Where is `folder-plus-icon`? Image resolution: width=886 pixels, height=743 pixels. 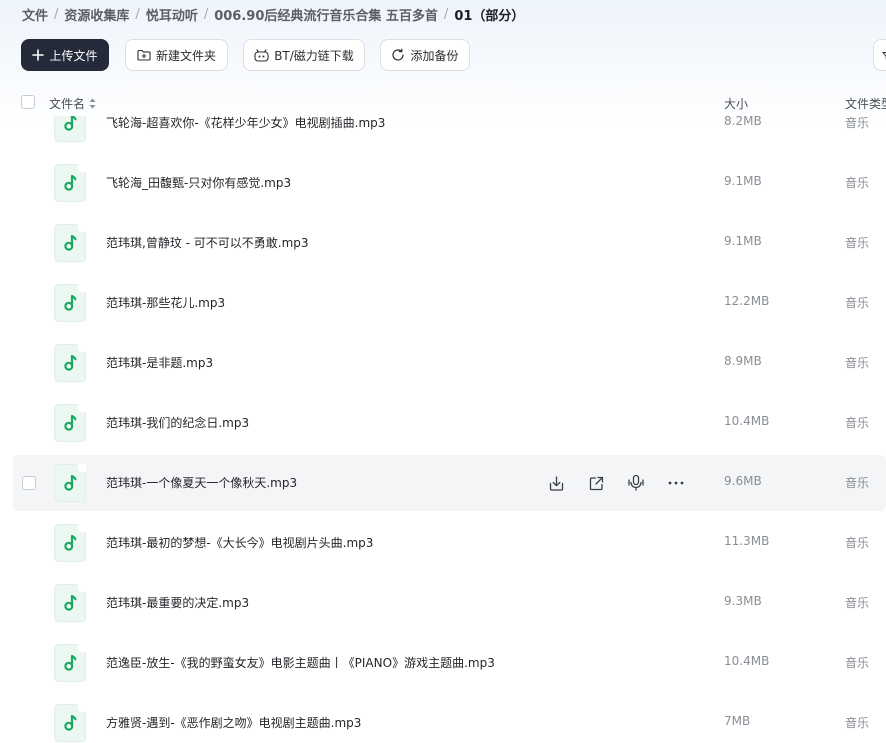
folder-plus-icon is located at coordinates (144, 55).